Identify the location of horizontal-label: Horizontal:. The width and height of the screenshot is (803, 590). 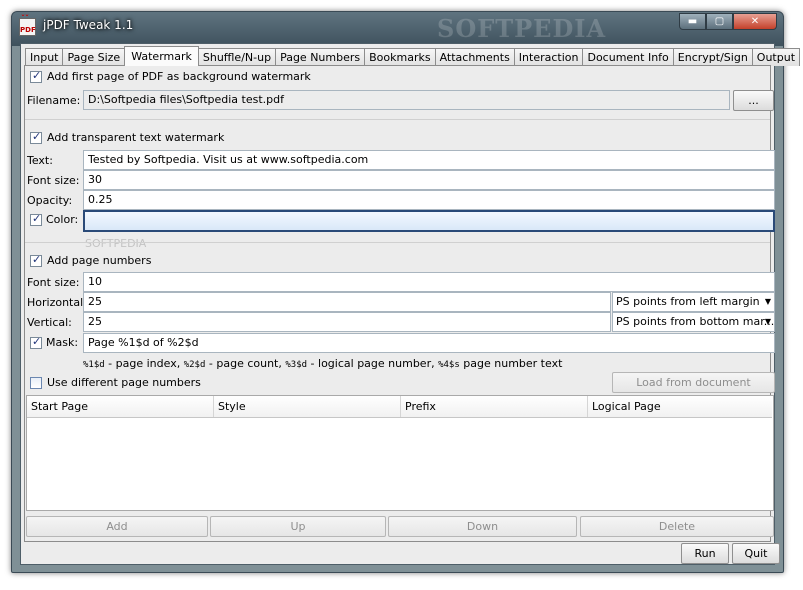
(57, 302).